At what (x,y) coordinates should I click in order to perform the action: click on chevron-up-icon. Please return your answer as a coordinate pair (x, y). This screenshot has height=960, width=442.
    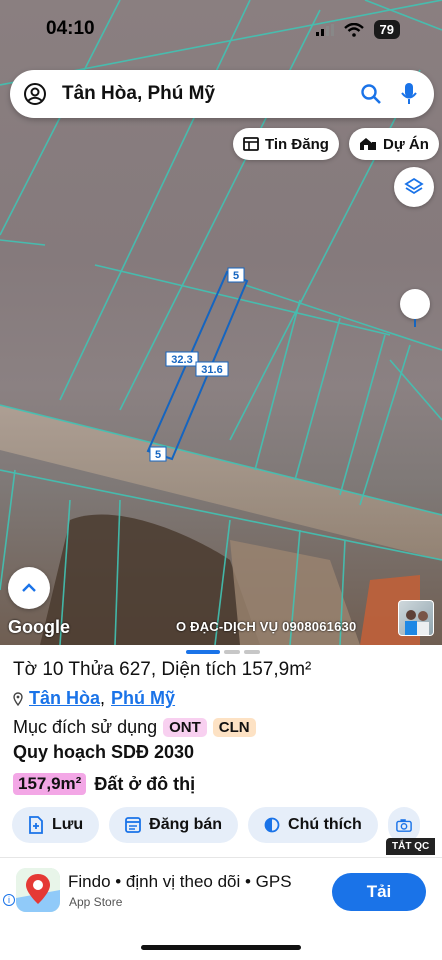
    Looking at the image, I should click on (29, 587).